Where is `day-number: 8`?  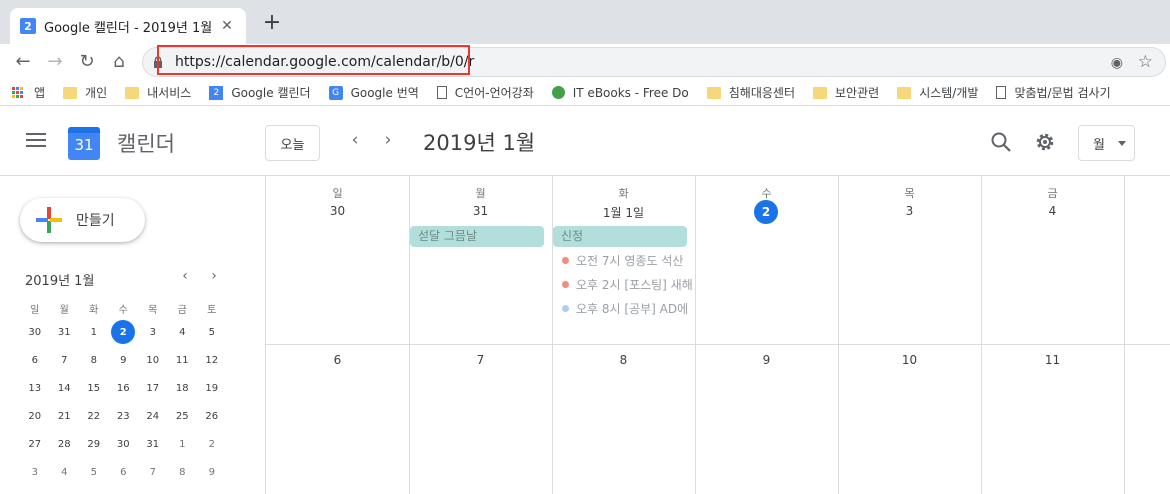 day-number: 8 is located at coordinates (623, 360).